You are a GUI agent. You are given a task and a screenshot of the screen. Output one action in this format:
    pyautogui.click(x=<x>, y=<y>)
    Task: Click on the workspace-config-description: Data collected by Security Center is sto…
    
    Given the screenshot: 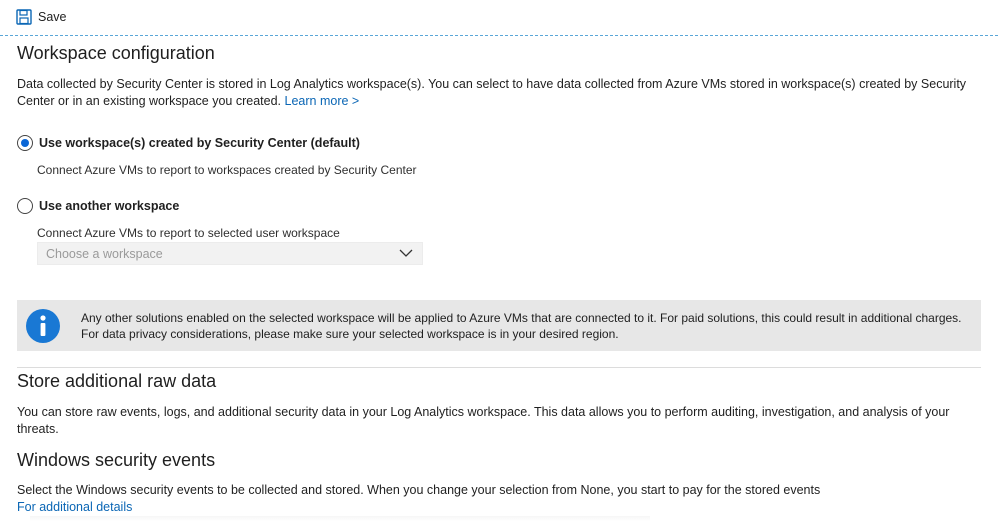 What is the action you would take?
    pyautogui.click(x=501, y=93)
    